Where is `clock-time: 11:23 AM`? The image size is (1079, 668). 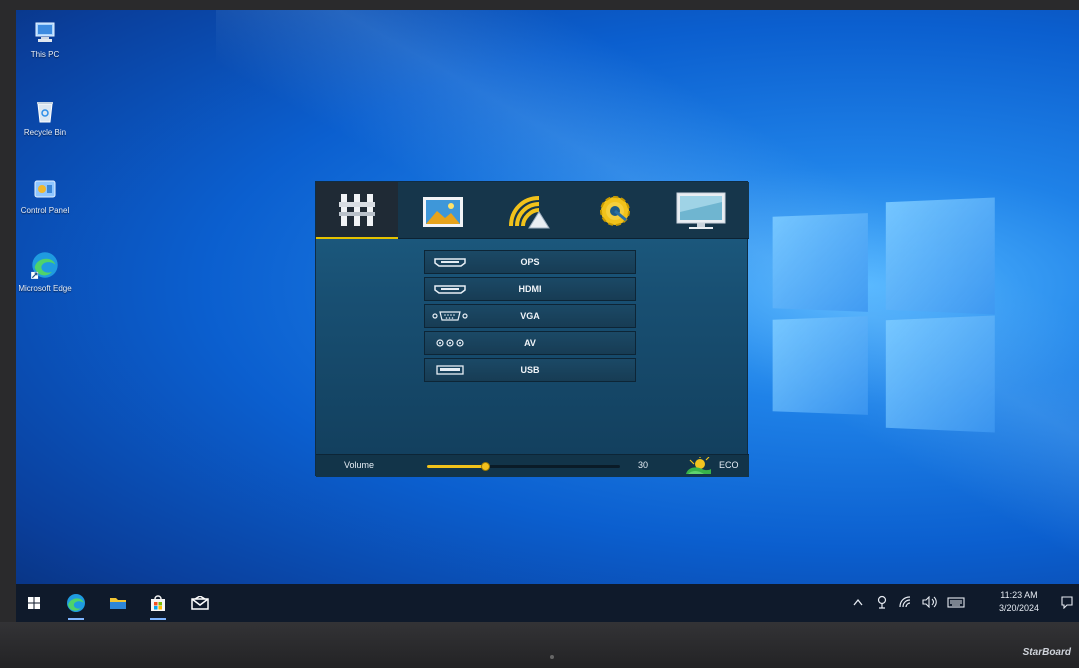
clock-time: 11:23 AM is located at coordinates (1019, 595).